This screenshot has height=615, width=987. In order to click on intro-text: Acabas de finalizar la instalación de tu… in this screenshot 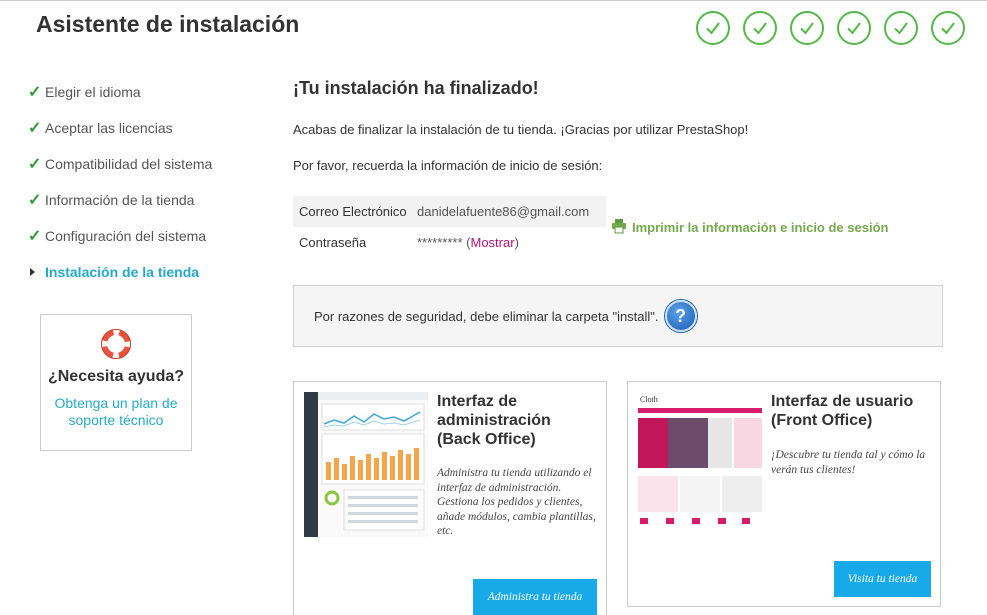, I will do `click(521, 129)`.